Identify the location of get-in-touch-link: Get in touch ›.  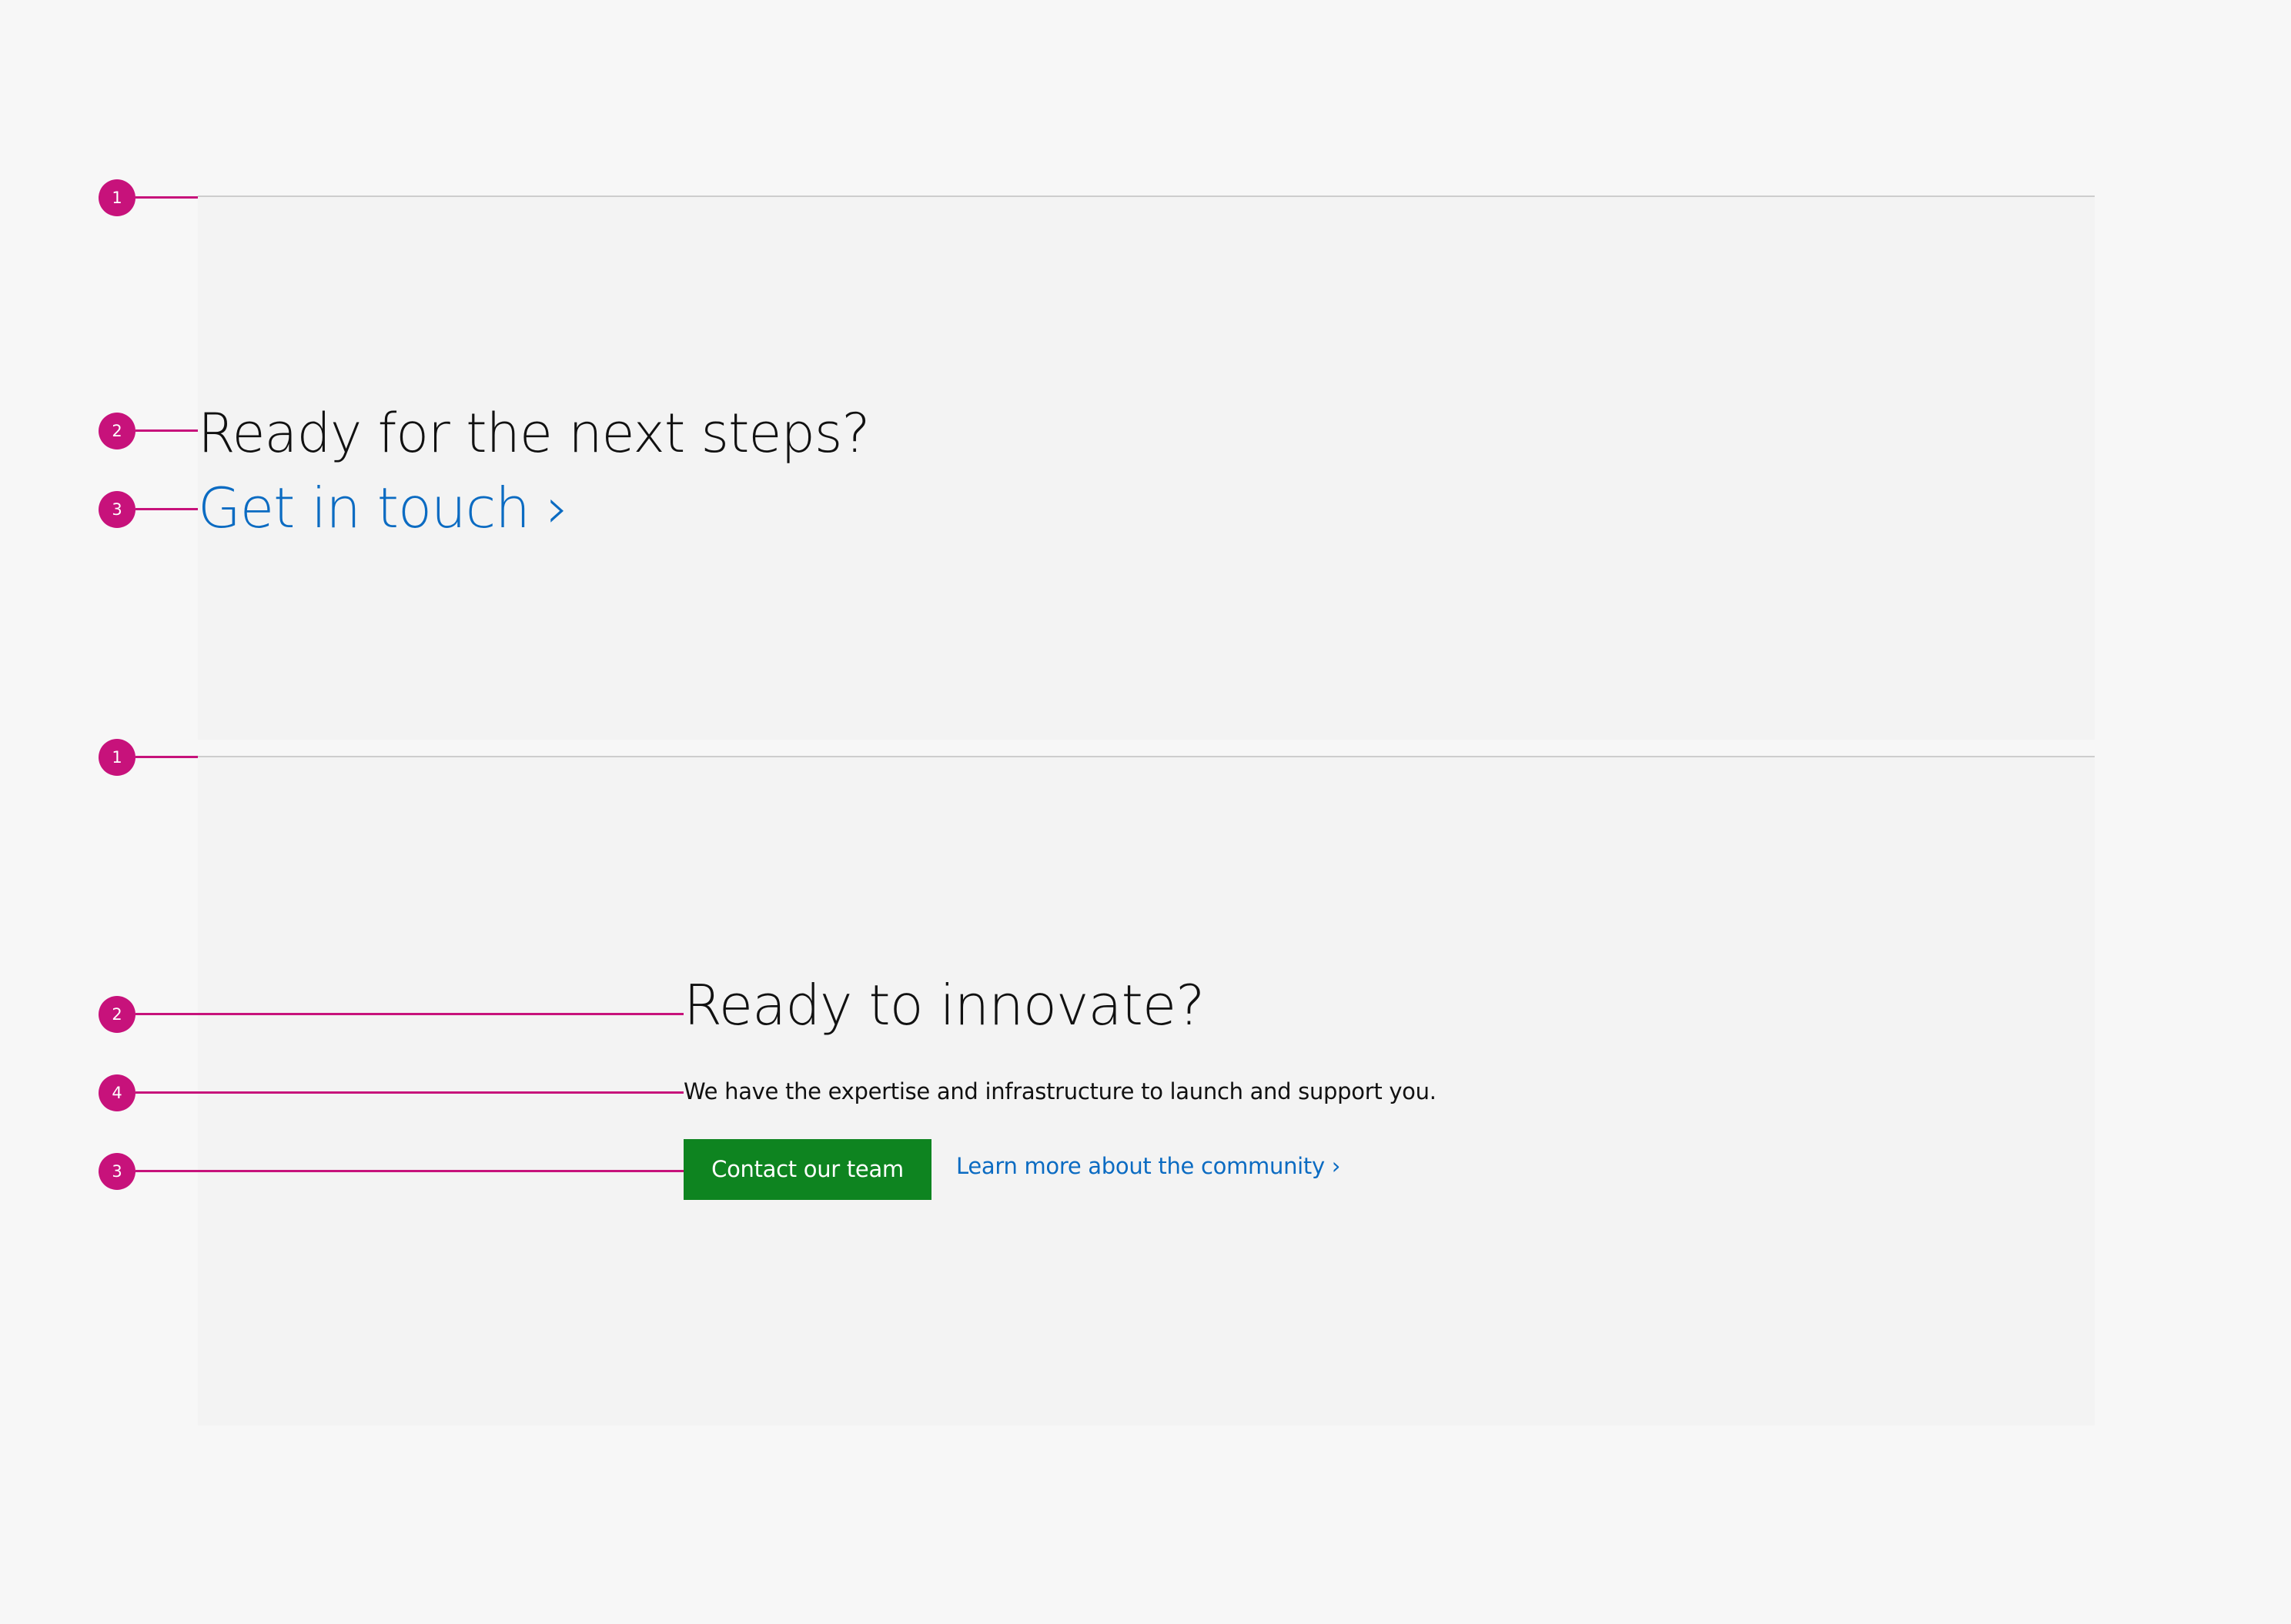
(383, 507).